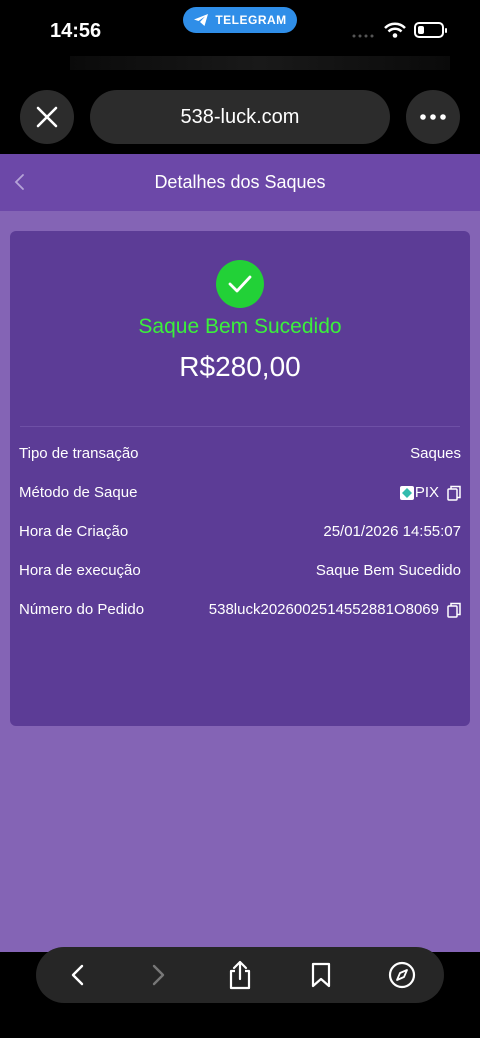 This screenshot has height=1038, width=480. I want to click on detail-value: Saques, so click(435, 453).